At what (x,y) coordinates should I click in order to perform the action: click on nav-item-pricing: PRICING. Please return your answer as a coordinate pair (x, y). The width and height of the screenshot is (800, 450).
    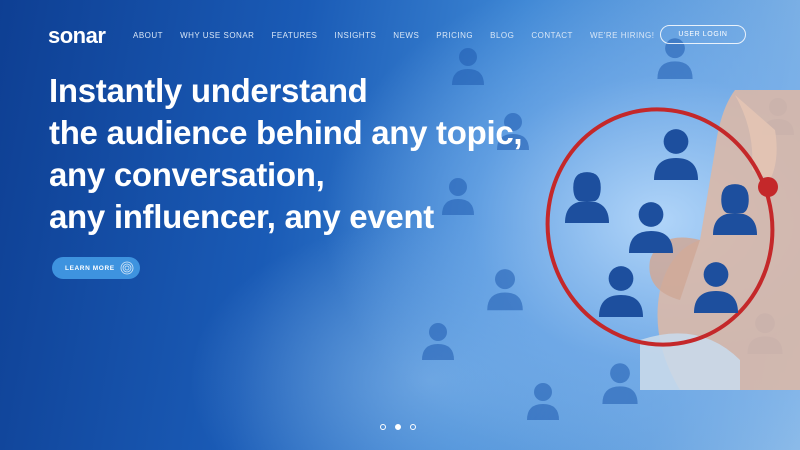
    Looking at the image, I should click on (454, 35).